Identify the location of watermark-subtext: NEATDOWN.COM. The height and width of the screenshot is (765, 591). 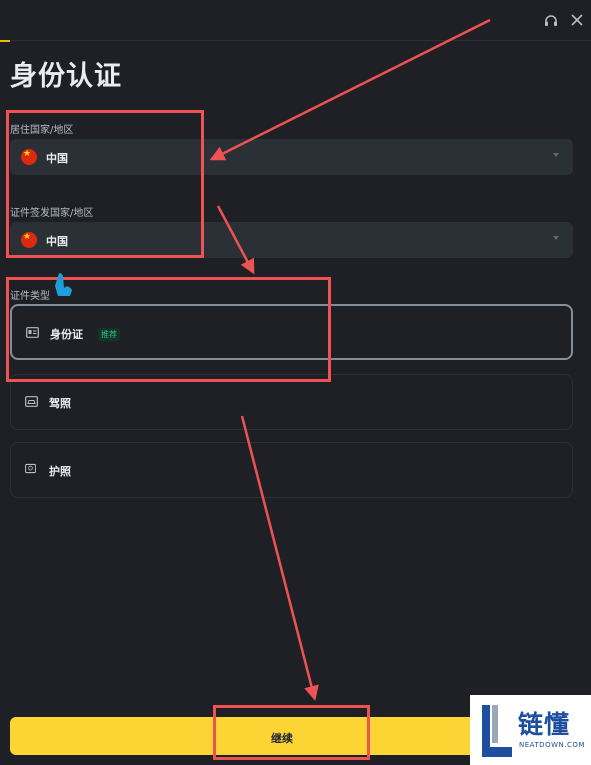
(552, 745).